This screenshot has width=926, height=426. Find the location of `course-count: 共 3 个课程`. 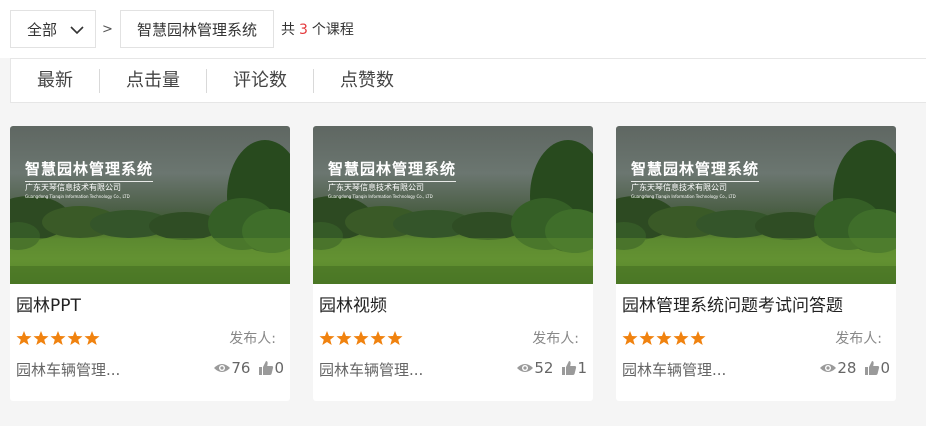

course-count: 共 3 个课程 is located at coordinates (317, 29).